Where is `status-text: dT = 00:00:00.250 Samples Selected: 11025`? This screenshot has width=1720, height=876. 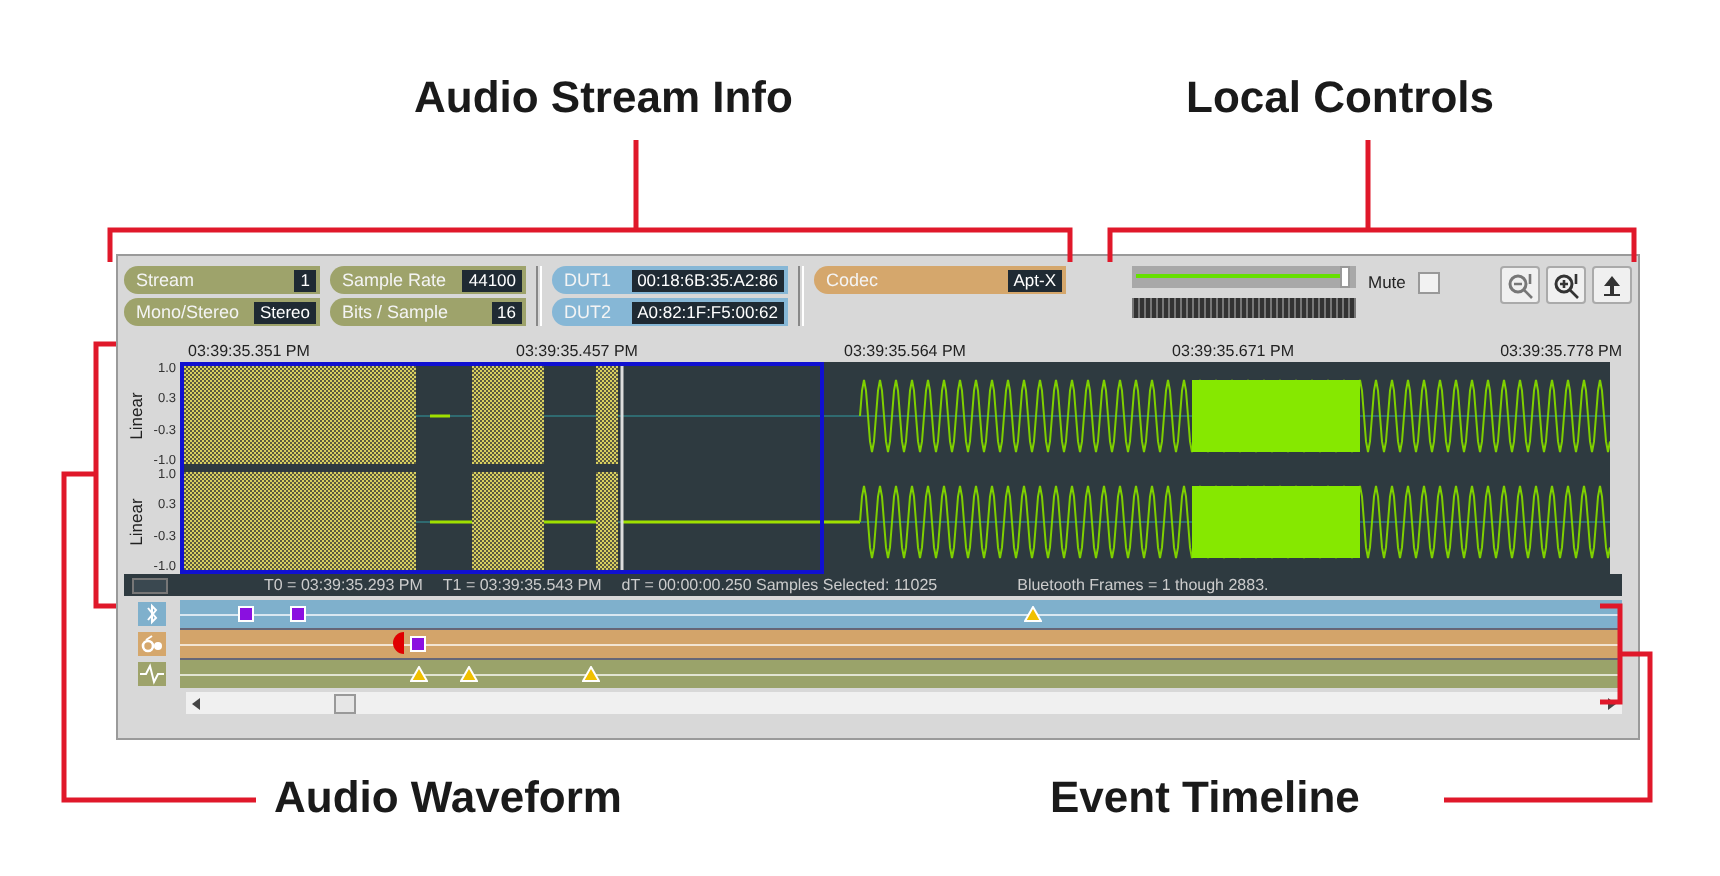 status-text: dT = 00:00:00.250 Samples Selected: 11025 is located at coordinates (779, 585).